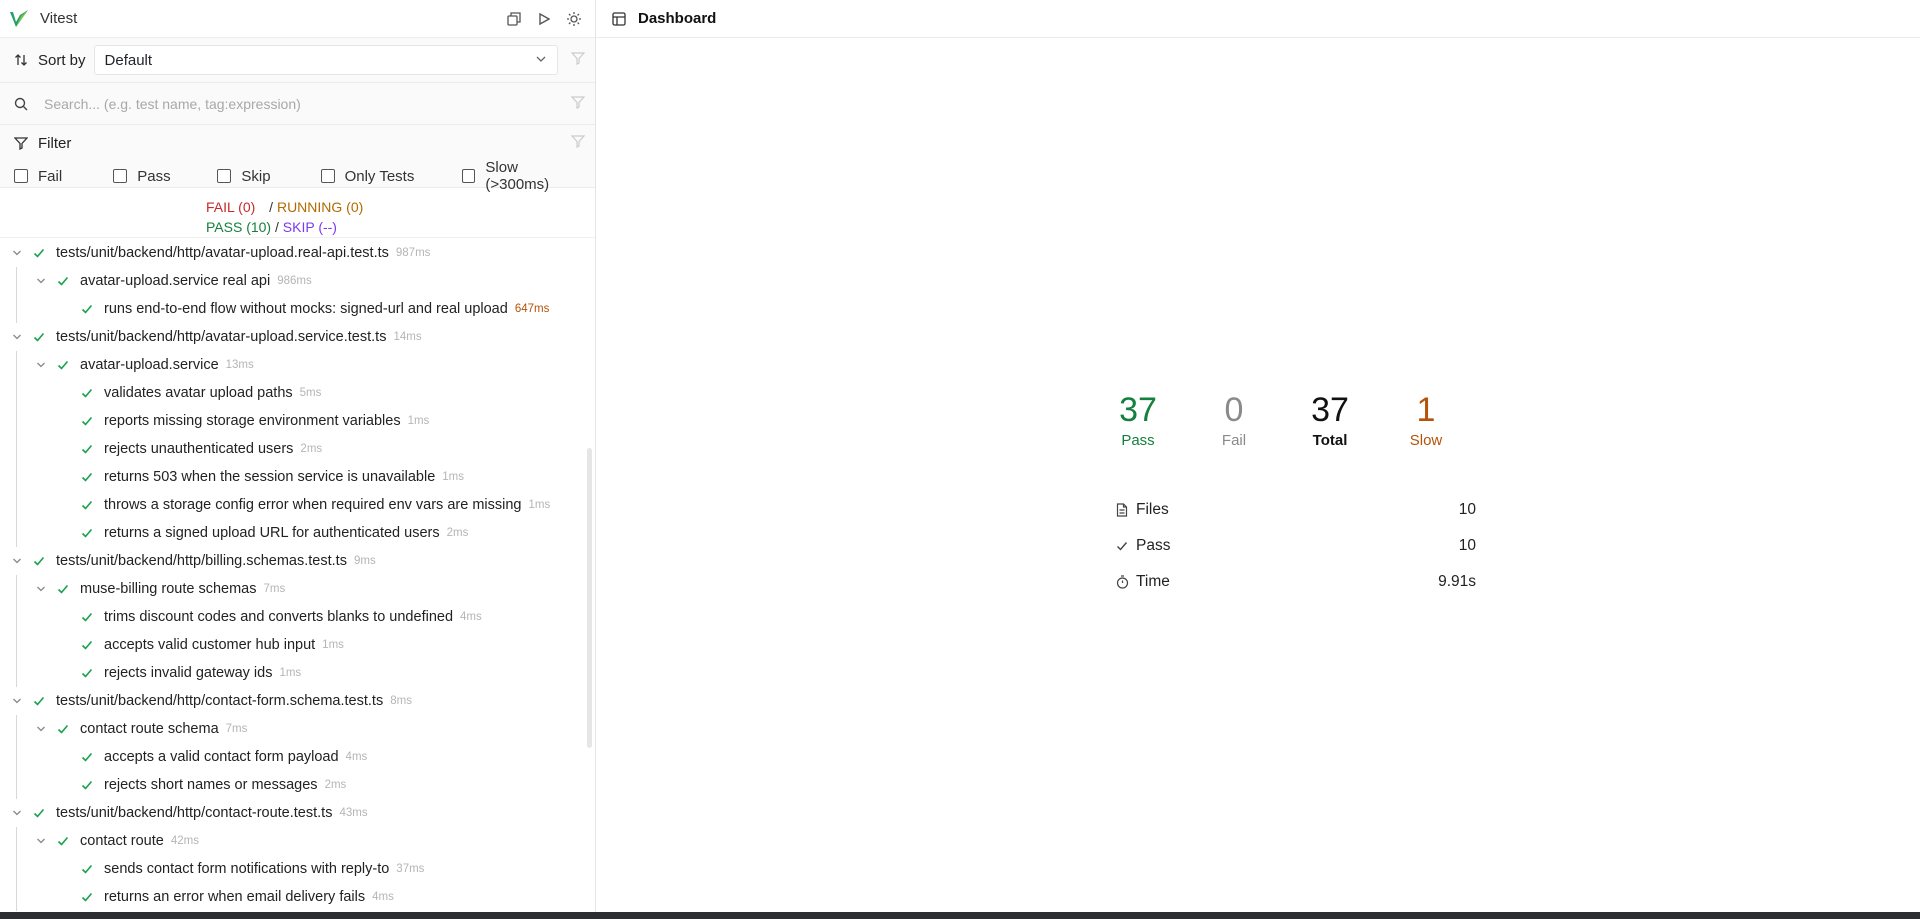  I want to click on test-case-row: accepts a valid contact form payload 4ms, so click(297, 757).